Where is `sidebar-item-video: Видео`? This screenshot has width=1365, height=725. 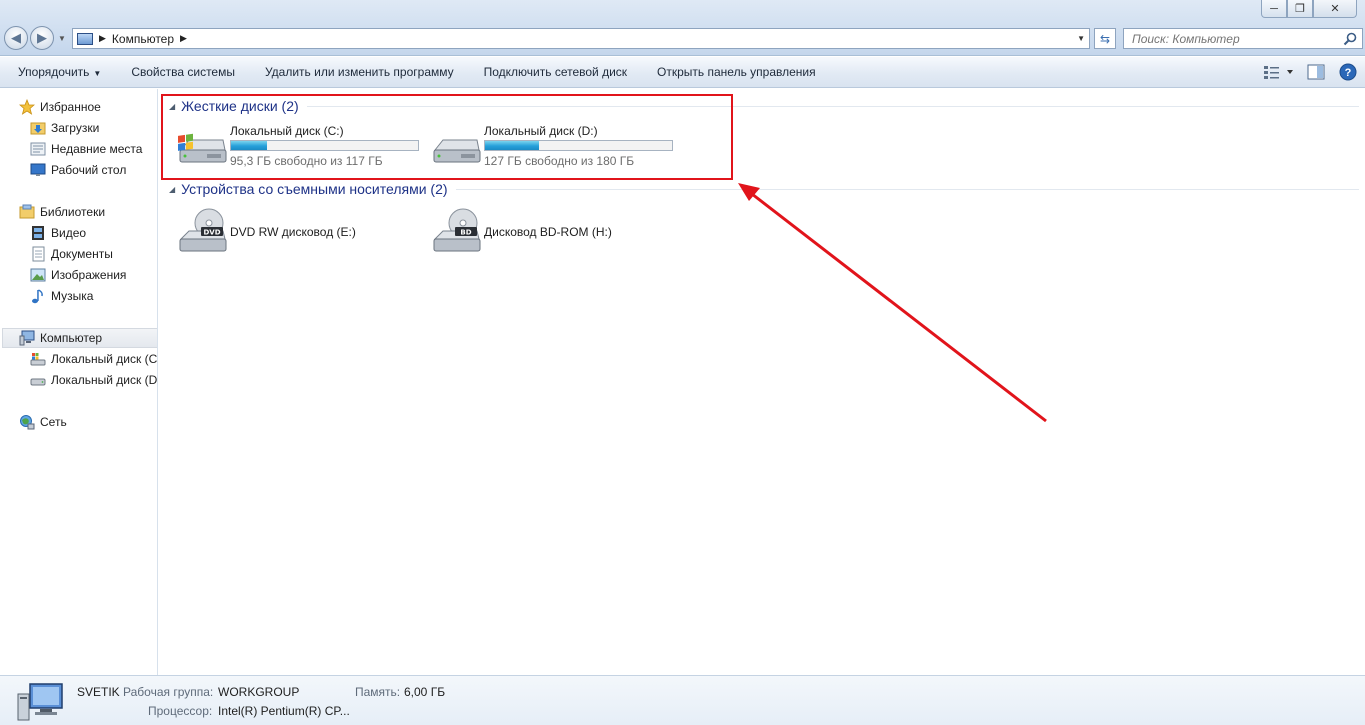
sidebar-item-video: Видео is located at coordinates (58, 233).